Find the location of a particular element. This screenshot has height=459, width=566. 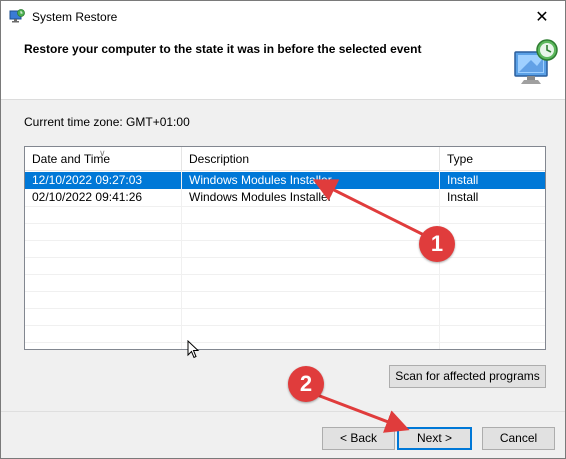

annotation-arrows is located at coordinates (371, 306).